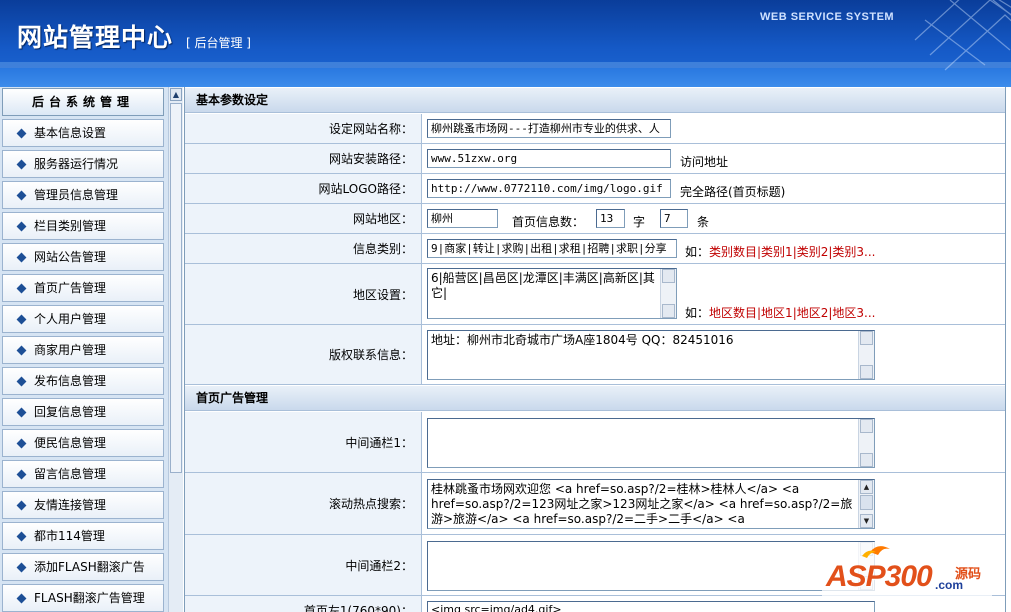  I want to click on sidebar-item-label: FLASH翻滚广告管理, so click(89, 598).